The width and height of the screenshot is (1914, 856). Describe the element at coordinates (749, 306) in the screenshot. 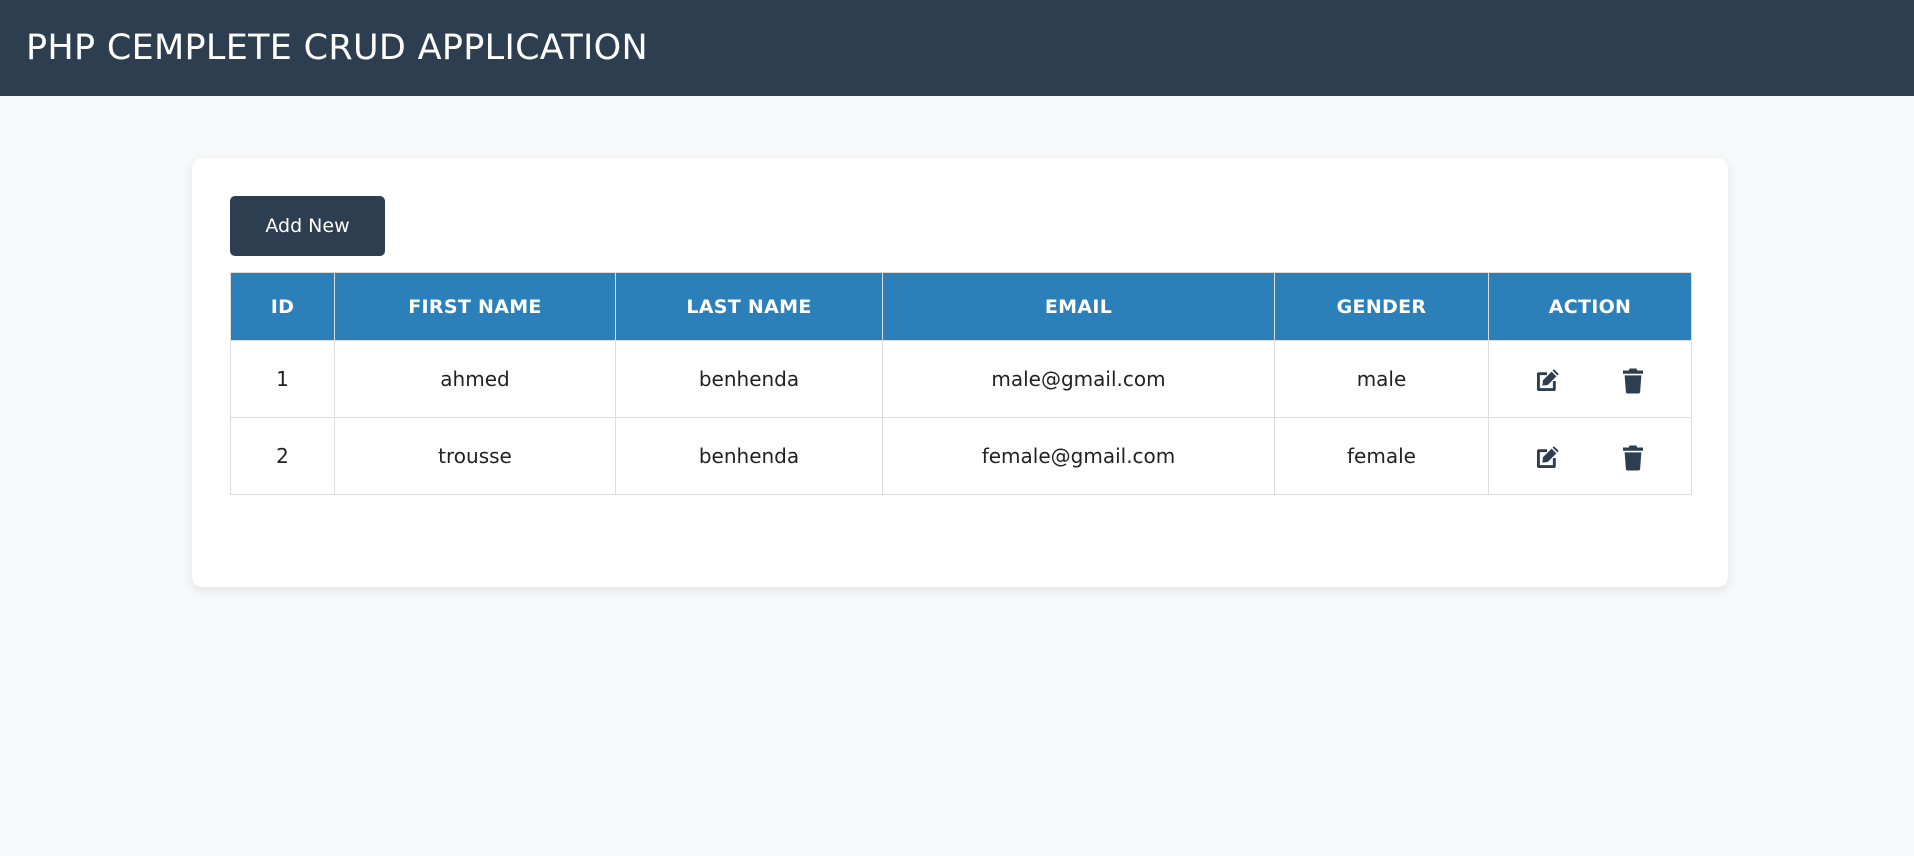

I see `column-header-last-name: LAST NAME` at that location.